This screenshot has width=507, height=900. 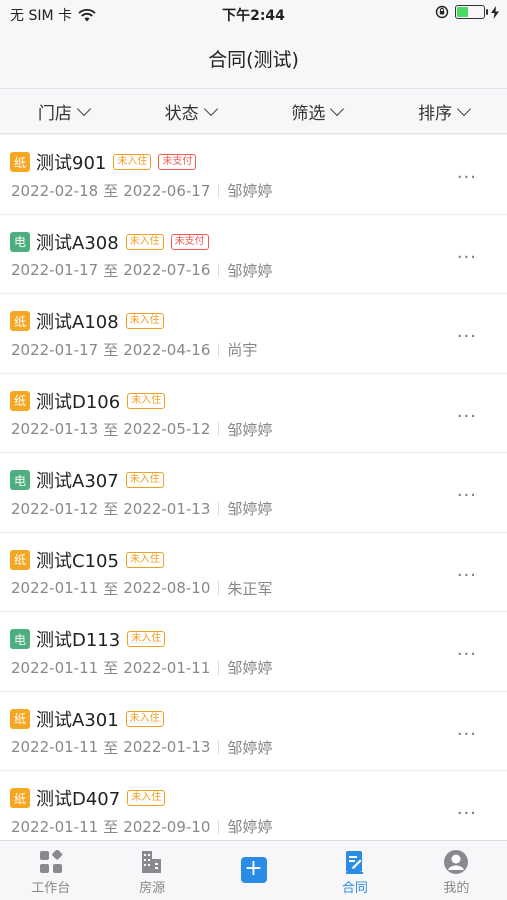 What do you see at coordinates (167, 349) in the screenshot?
I see `end-date: 2022-04-16` at bounding box center [167, 349].